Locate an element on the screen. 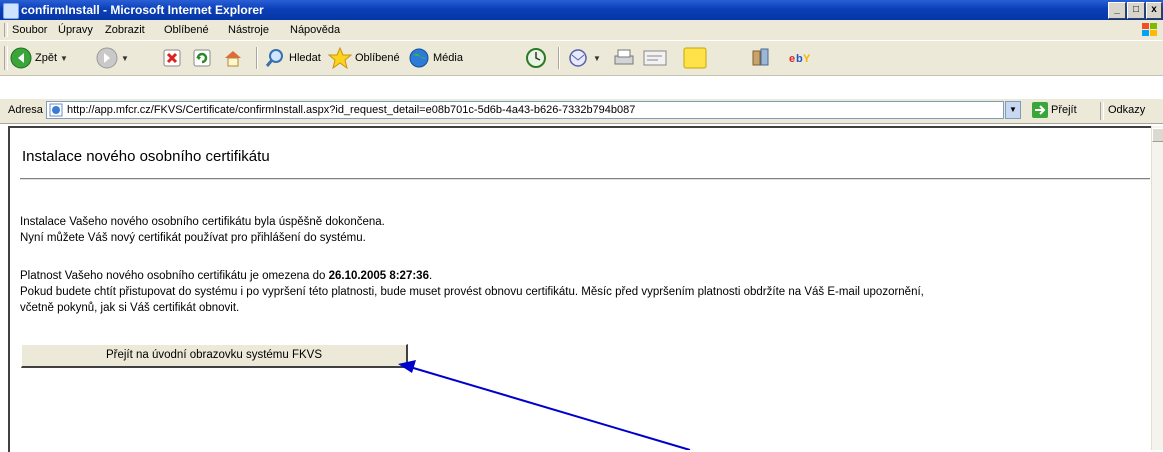 This screenshot has width=1163, height=452. links-label: Odkazy is located at coordinates (1126, 110).